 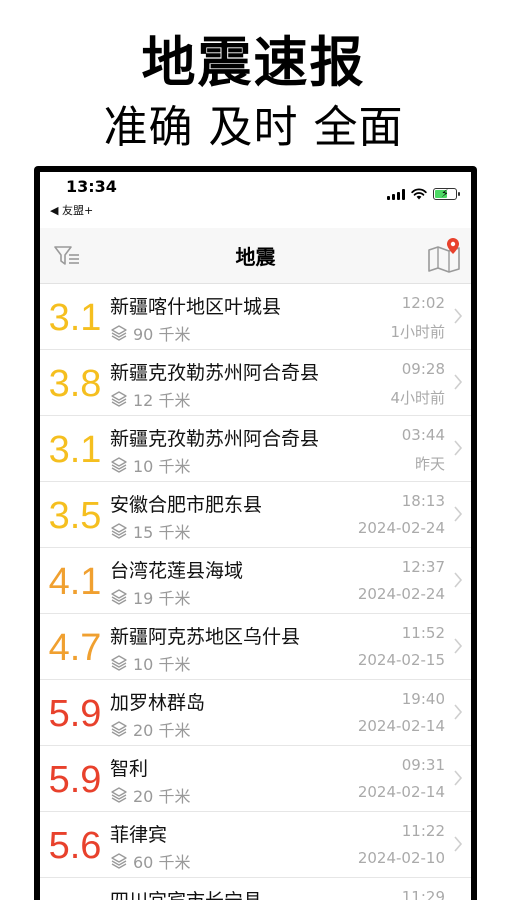 I want to click on location-label: 新疆阿克苏地区乌什县, so click(x=205, y=637).